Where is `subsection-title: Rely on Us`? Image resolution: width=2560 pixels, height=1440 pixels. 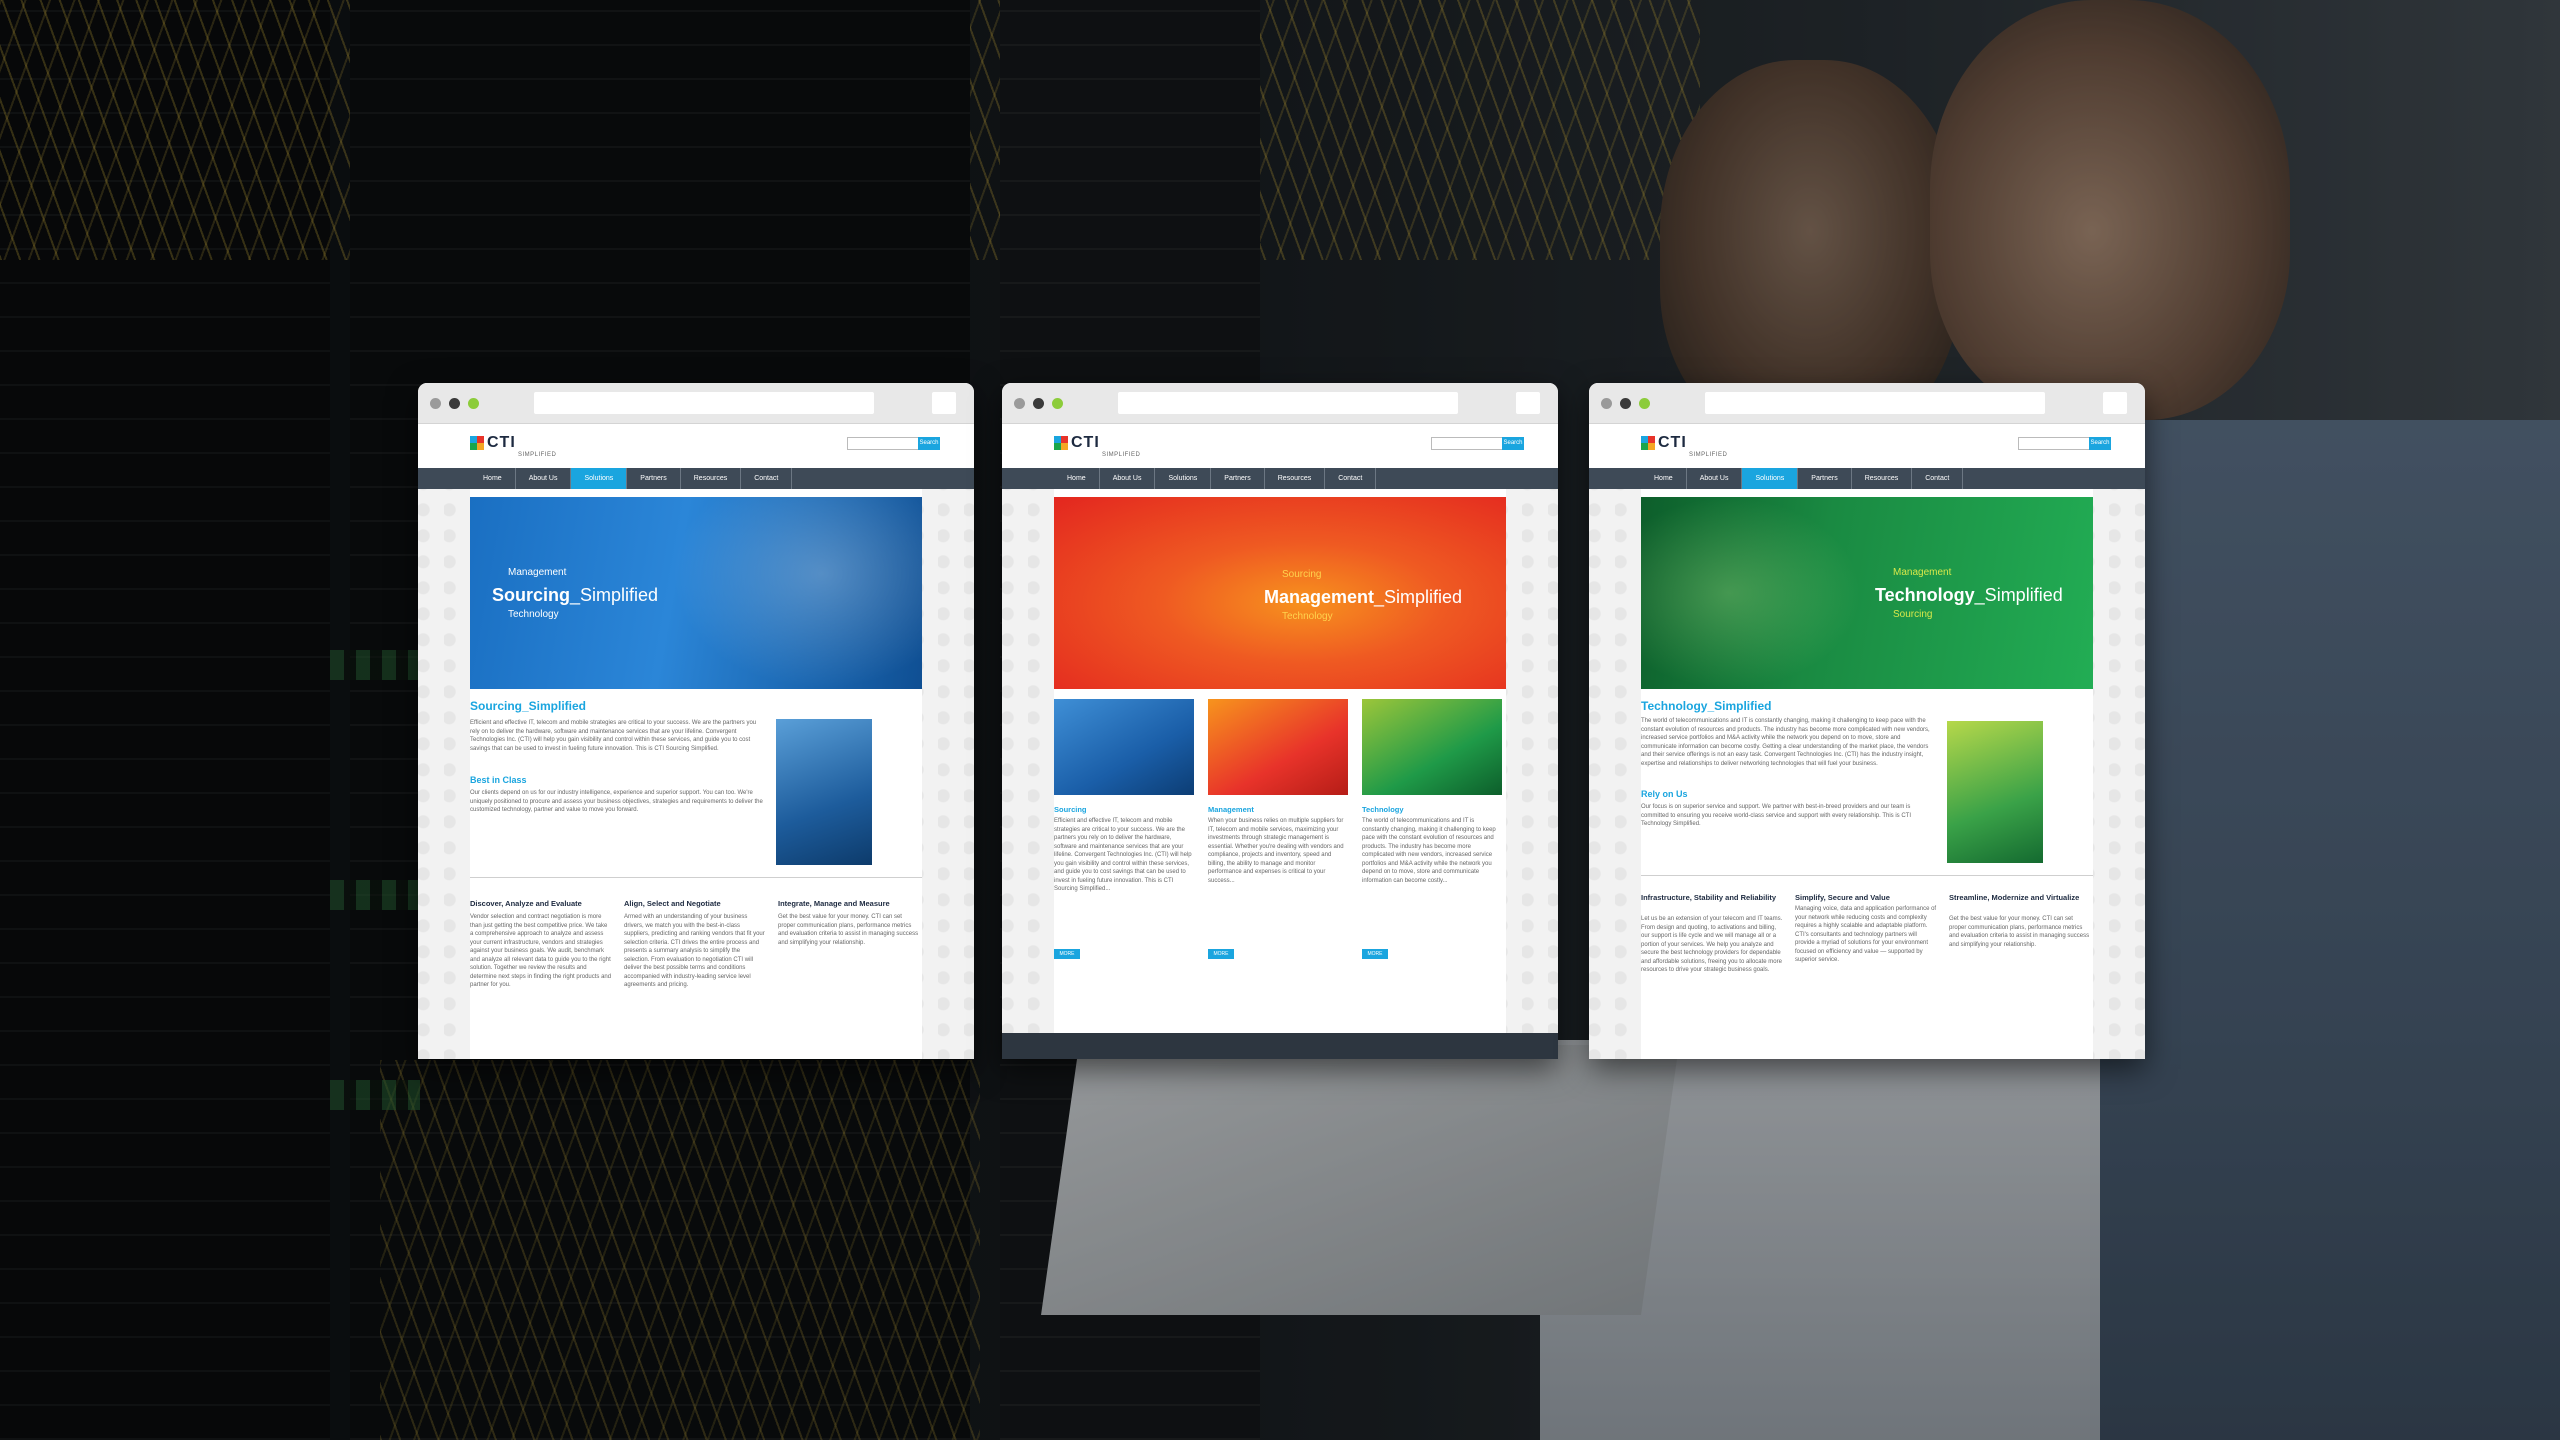 subsection-title: Rely on Us is located at coordinates (1664, 794).